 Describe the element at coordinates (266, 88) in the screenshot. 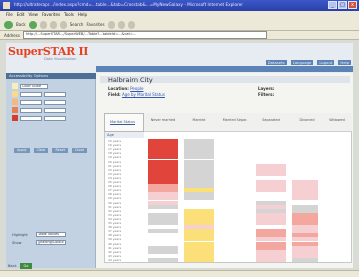

I see `layers-label: Layers:` at that location.